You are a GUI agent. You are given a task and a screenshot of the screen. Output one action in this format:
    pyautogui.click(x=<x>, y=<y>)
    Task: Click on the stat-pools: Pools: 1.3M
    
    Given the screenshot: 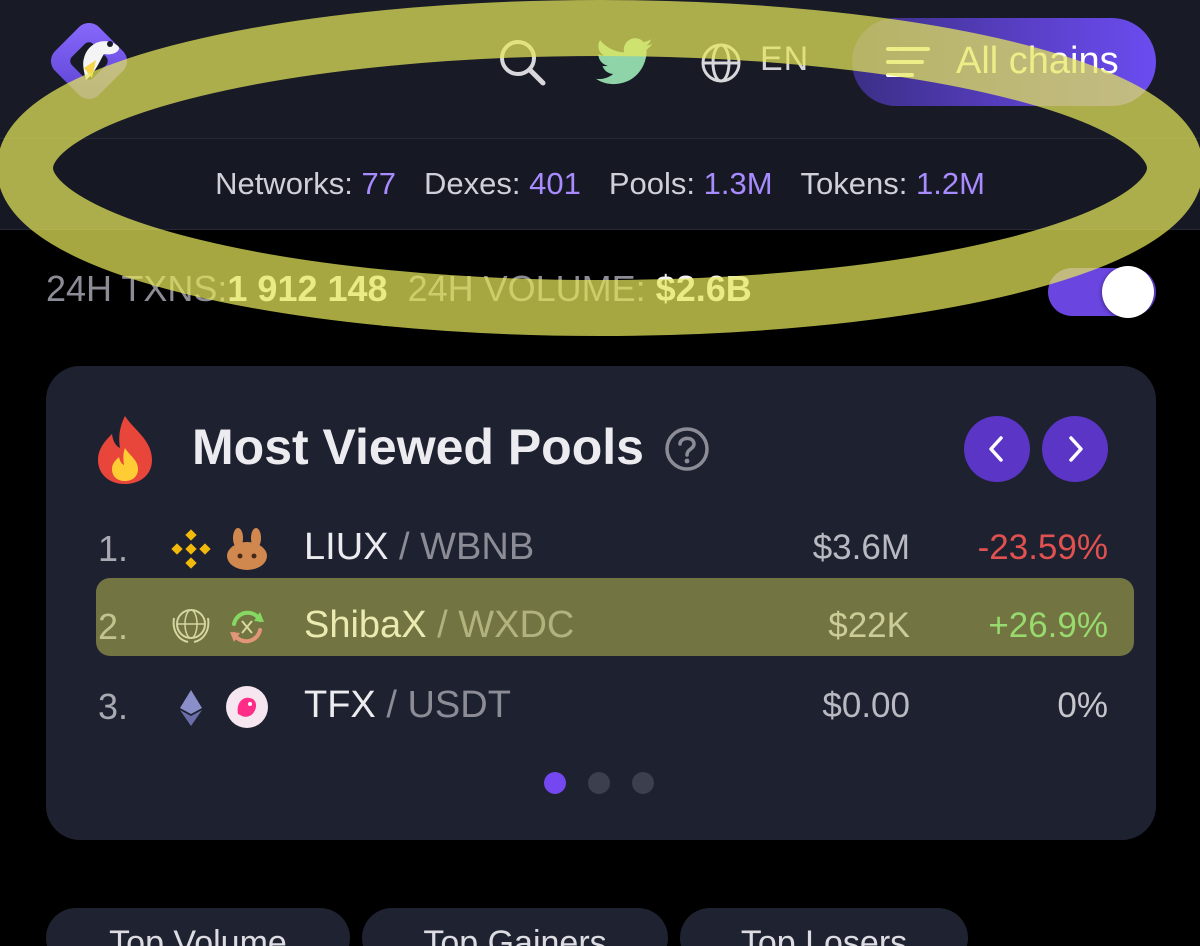 What is the action you would take?
    pyautogui.click(x=690, y=183)
    